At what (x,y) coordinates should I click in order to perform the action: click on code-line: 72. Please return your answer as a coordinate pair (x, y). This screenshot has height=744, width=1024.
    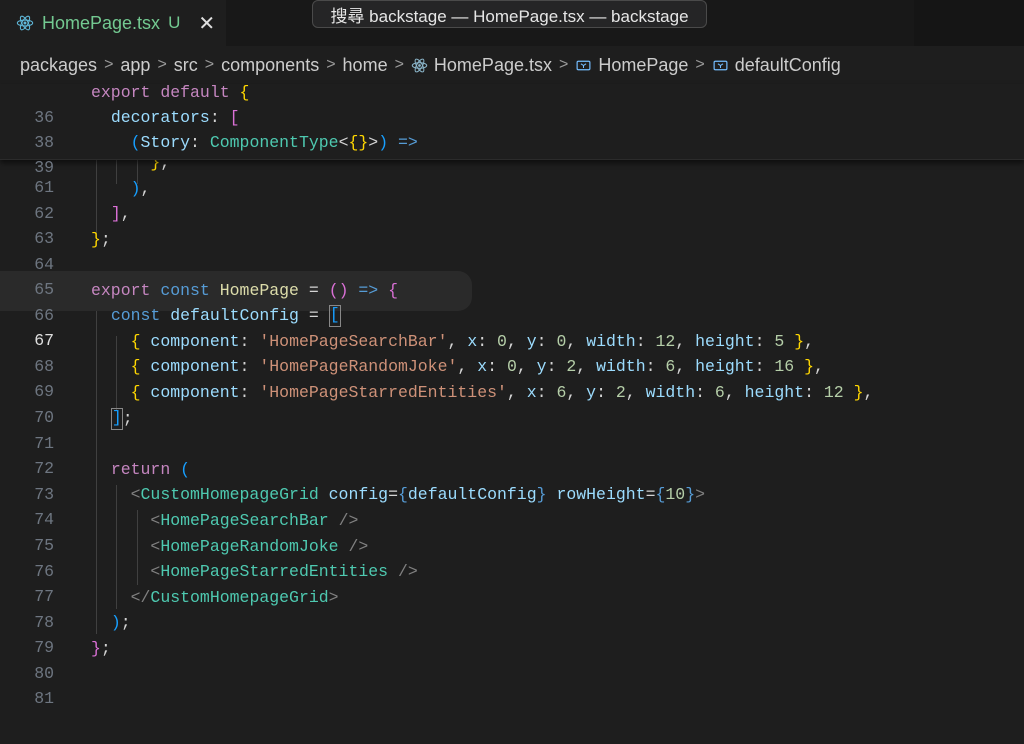
    Looking at the image, I should click on (512, 454).